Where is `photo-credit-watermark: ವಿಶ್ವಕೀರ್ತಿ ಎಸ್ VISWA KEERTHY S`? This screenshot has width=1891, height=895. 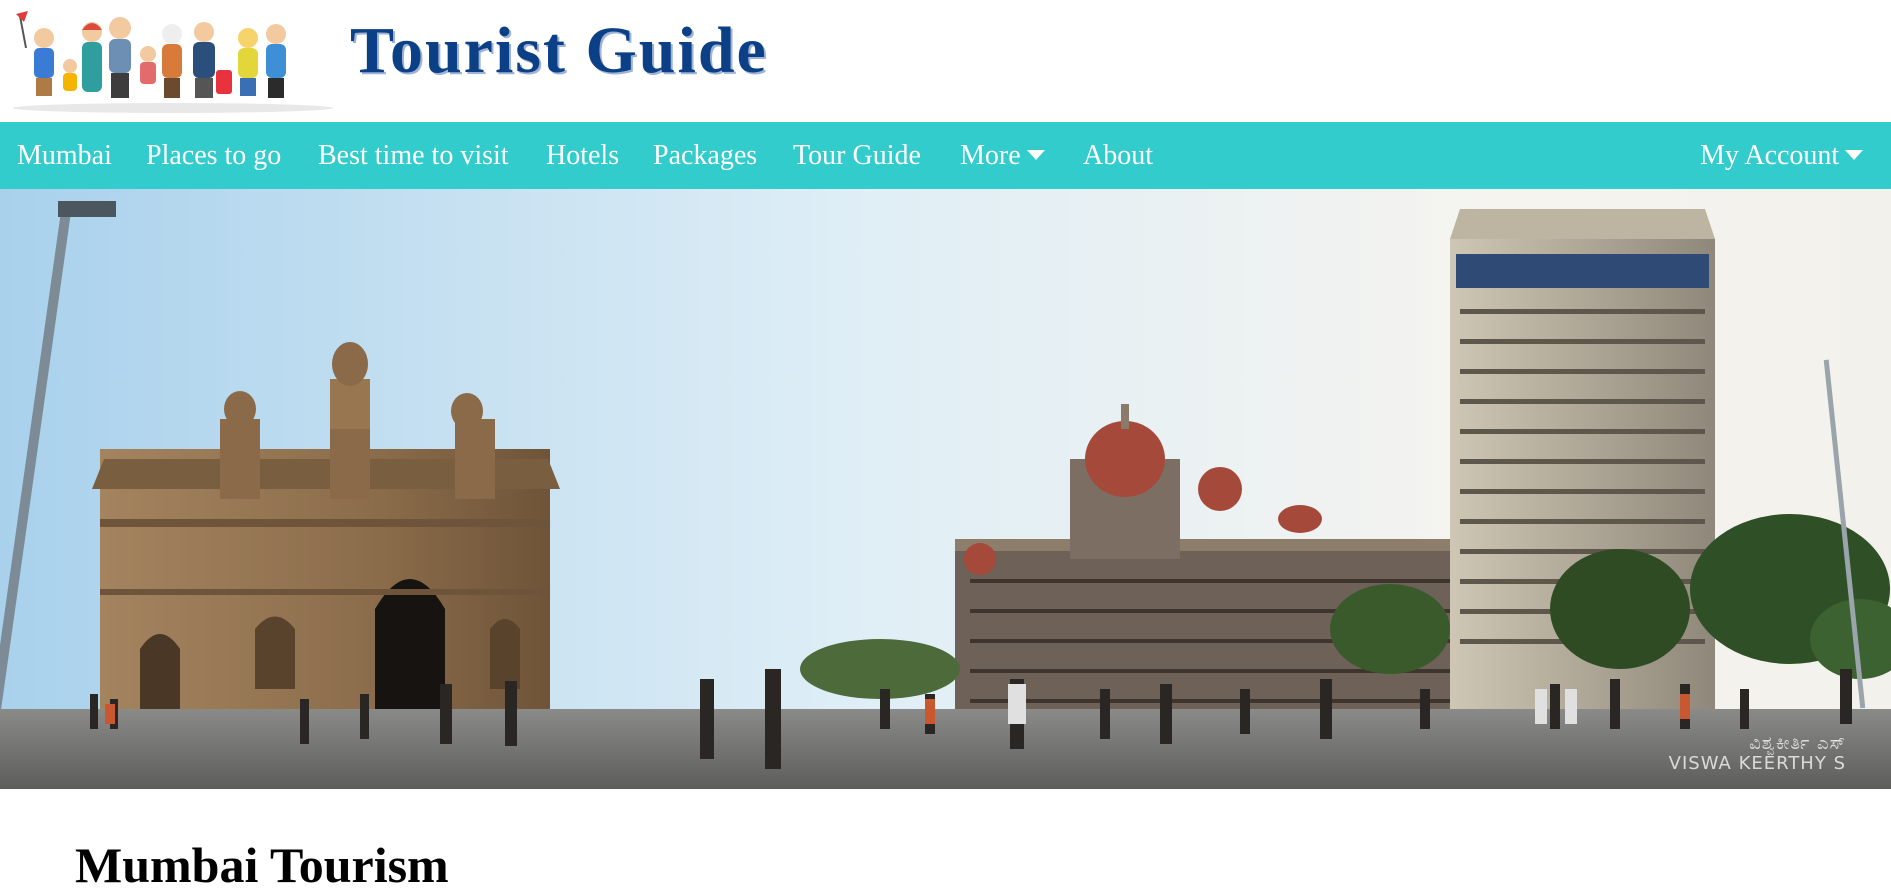 photo-credit-watermark: ವಿಶ್ವಕೀರ್ತಿ ಎಸ್ VISWA KEERTHY S is located at coordinates (1757, 753).